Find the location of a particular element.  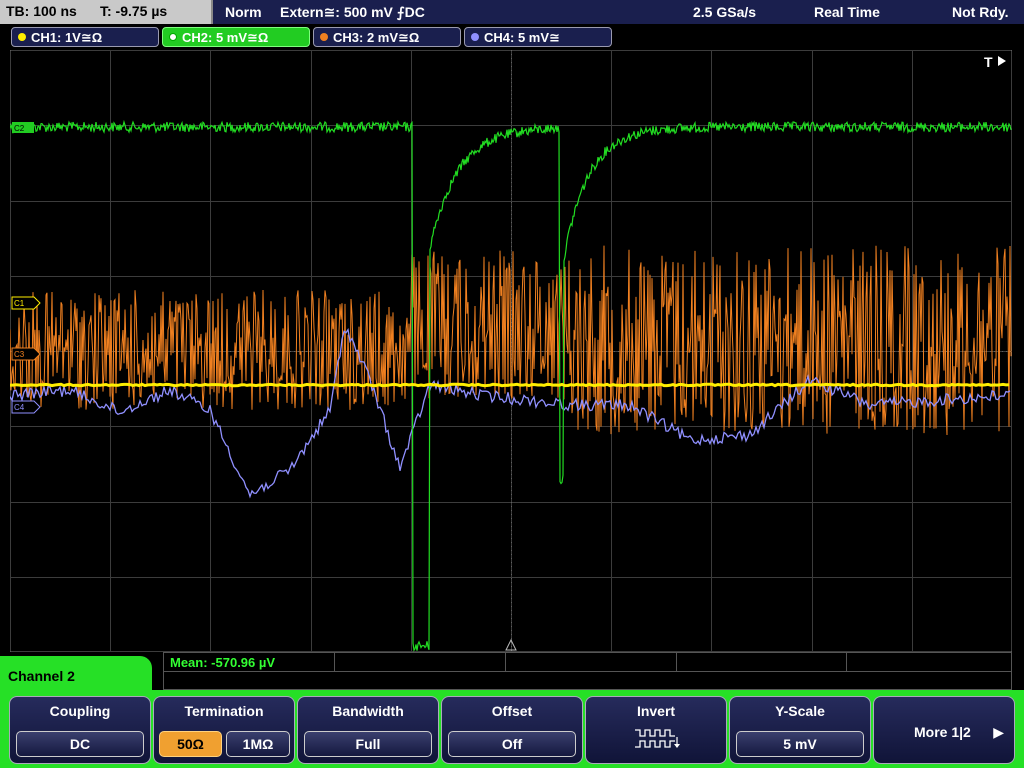

more-label: More 1|2 is located at coordinates (942, 732).